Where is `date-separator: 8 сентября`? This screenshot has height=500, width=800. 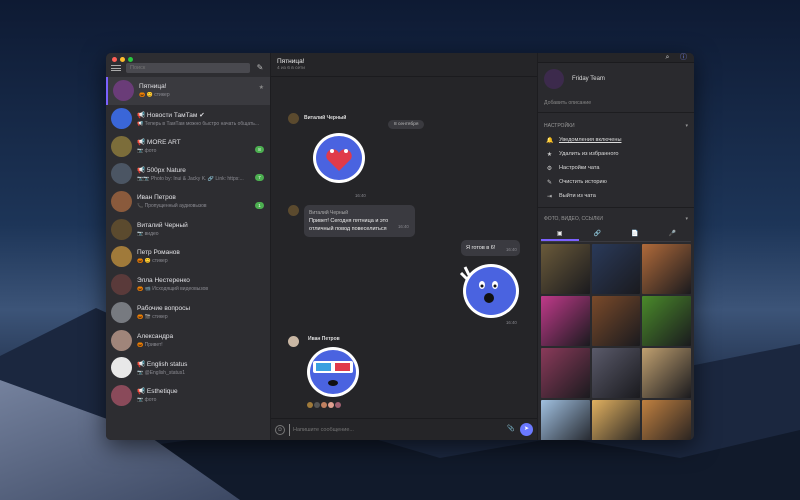 date-separator: 8 сентября is located at coordinates (406, 124).